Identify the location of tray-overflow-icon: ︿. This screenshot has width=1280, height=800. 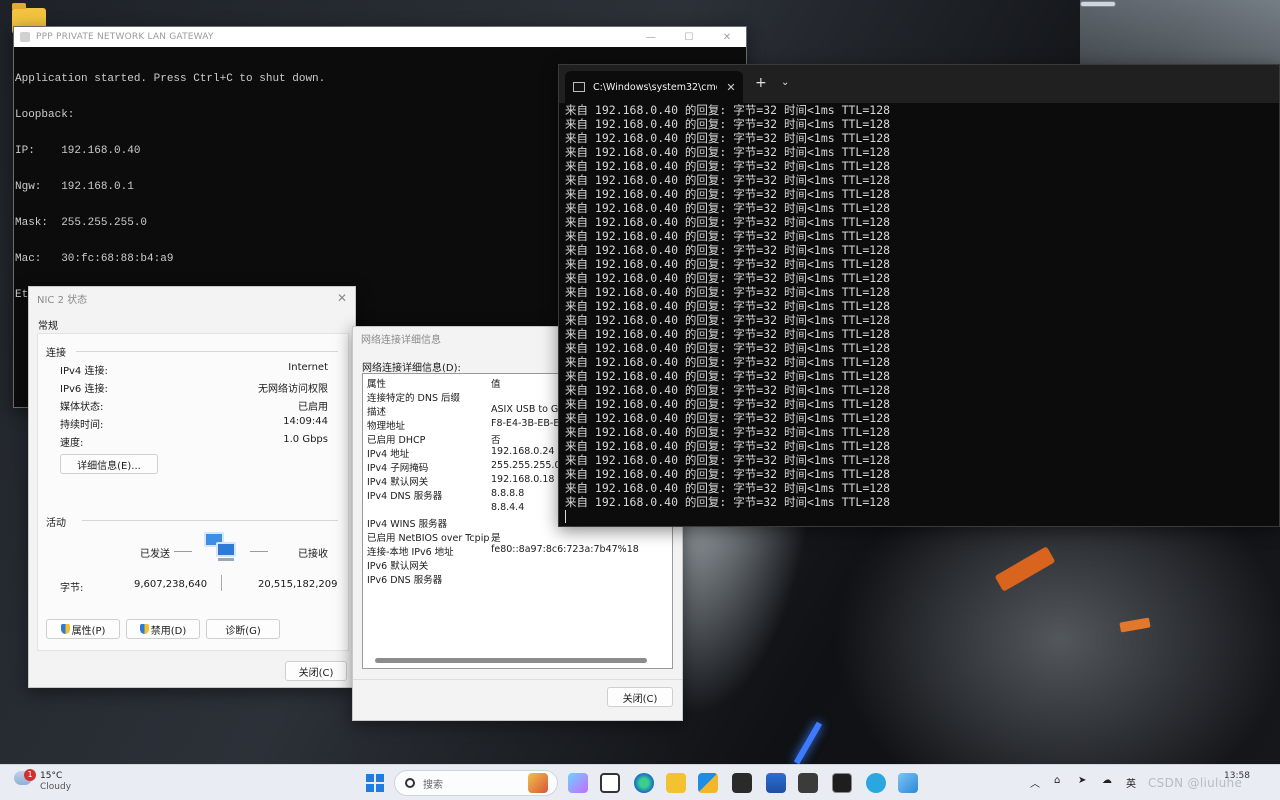
(1035, 782).